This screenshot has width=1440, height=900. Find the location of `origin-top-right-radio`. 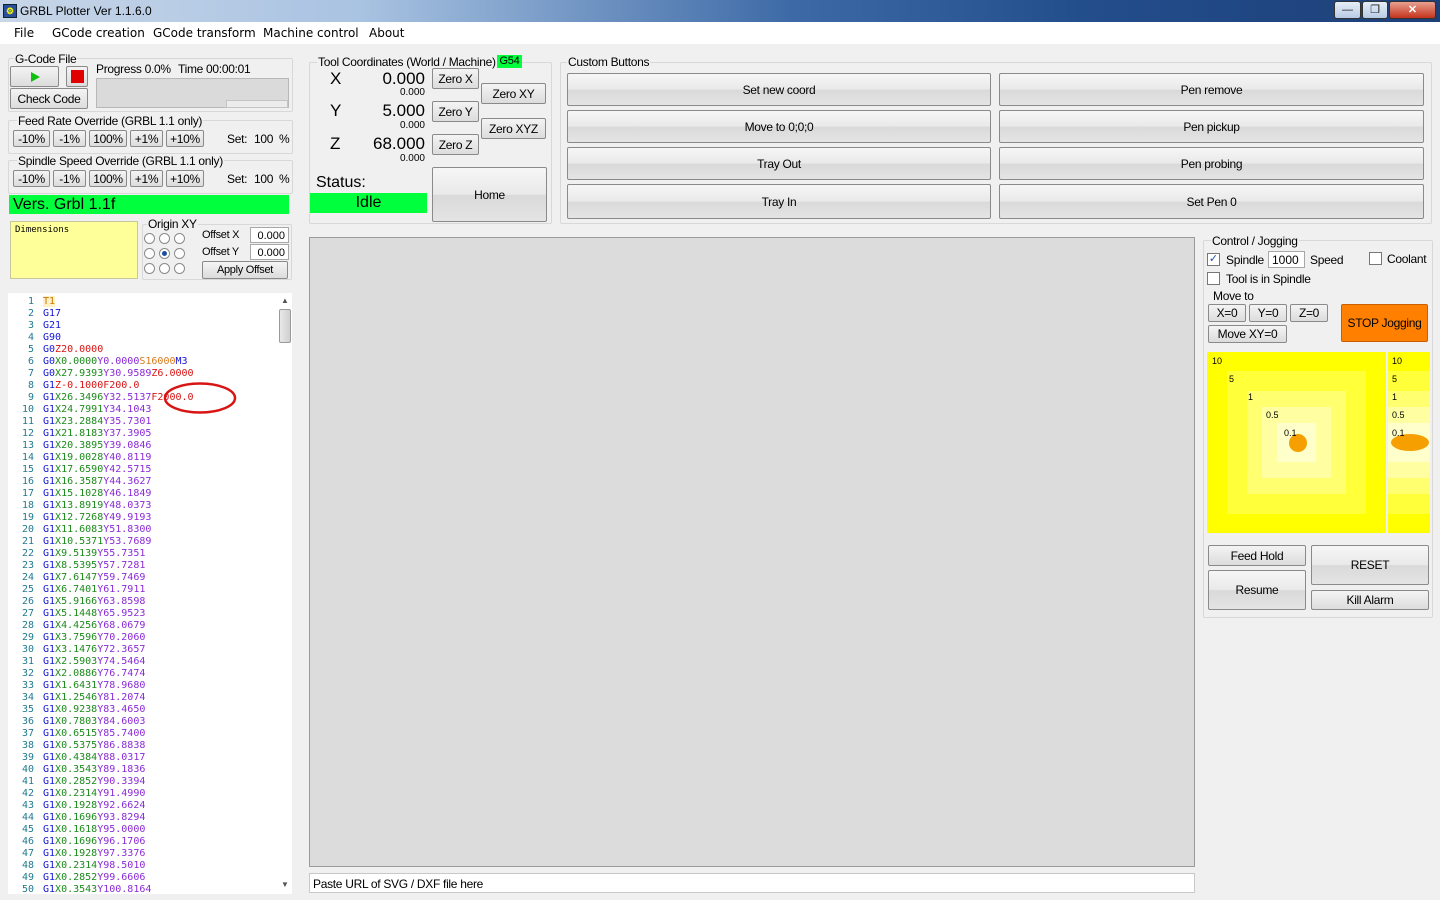

origin-top-right-radio is located at coordinates (179, 238).